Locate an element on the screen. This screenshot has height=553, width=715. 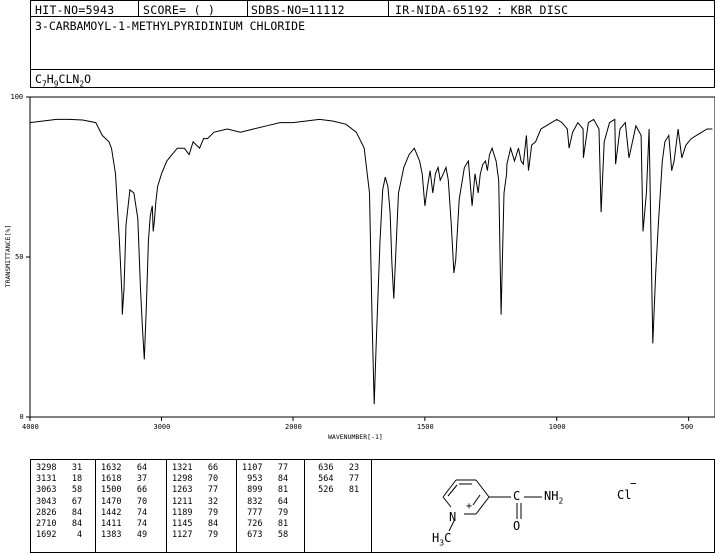
peak-row: 1470 70 is located at coordinates (124, 501).